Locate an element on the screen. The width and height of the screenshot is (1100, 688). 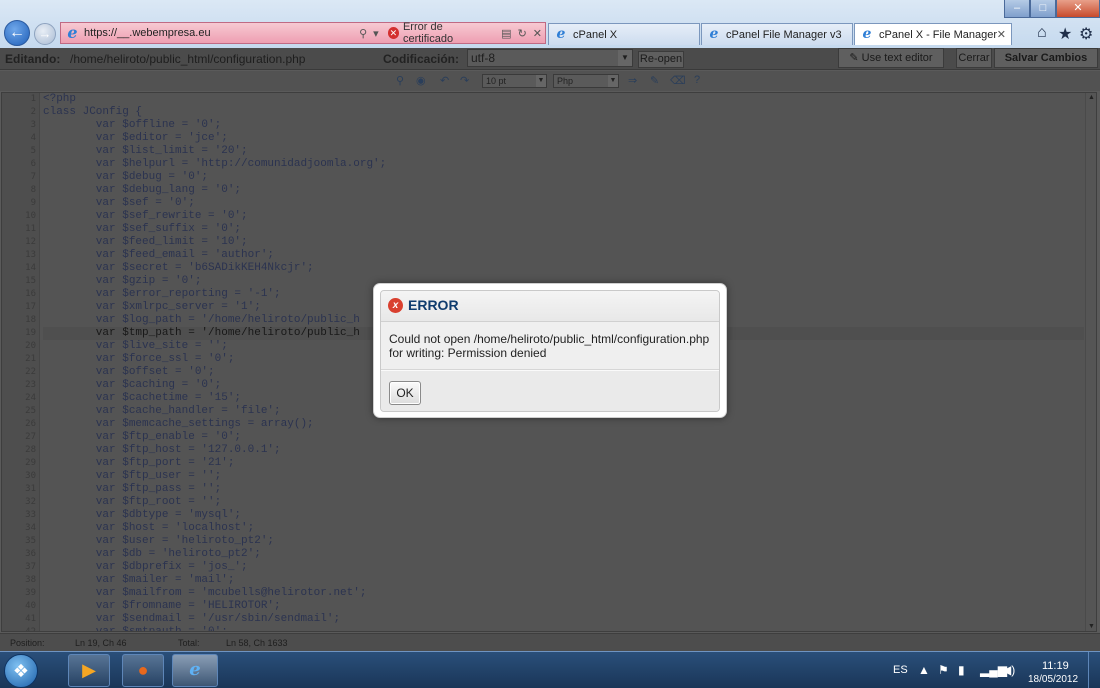
goto-icon: ◉ is located at coordinates (421, 80).